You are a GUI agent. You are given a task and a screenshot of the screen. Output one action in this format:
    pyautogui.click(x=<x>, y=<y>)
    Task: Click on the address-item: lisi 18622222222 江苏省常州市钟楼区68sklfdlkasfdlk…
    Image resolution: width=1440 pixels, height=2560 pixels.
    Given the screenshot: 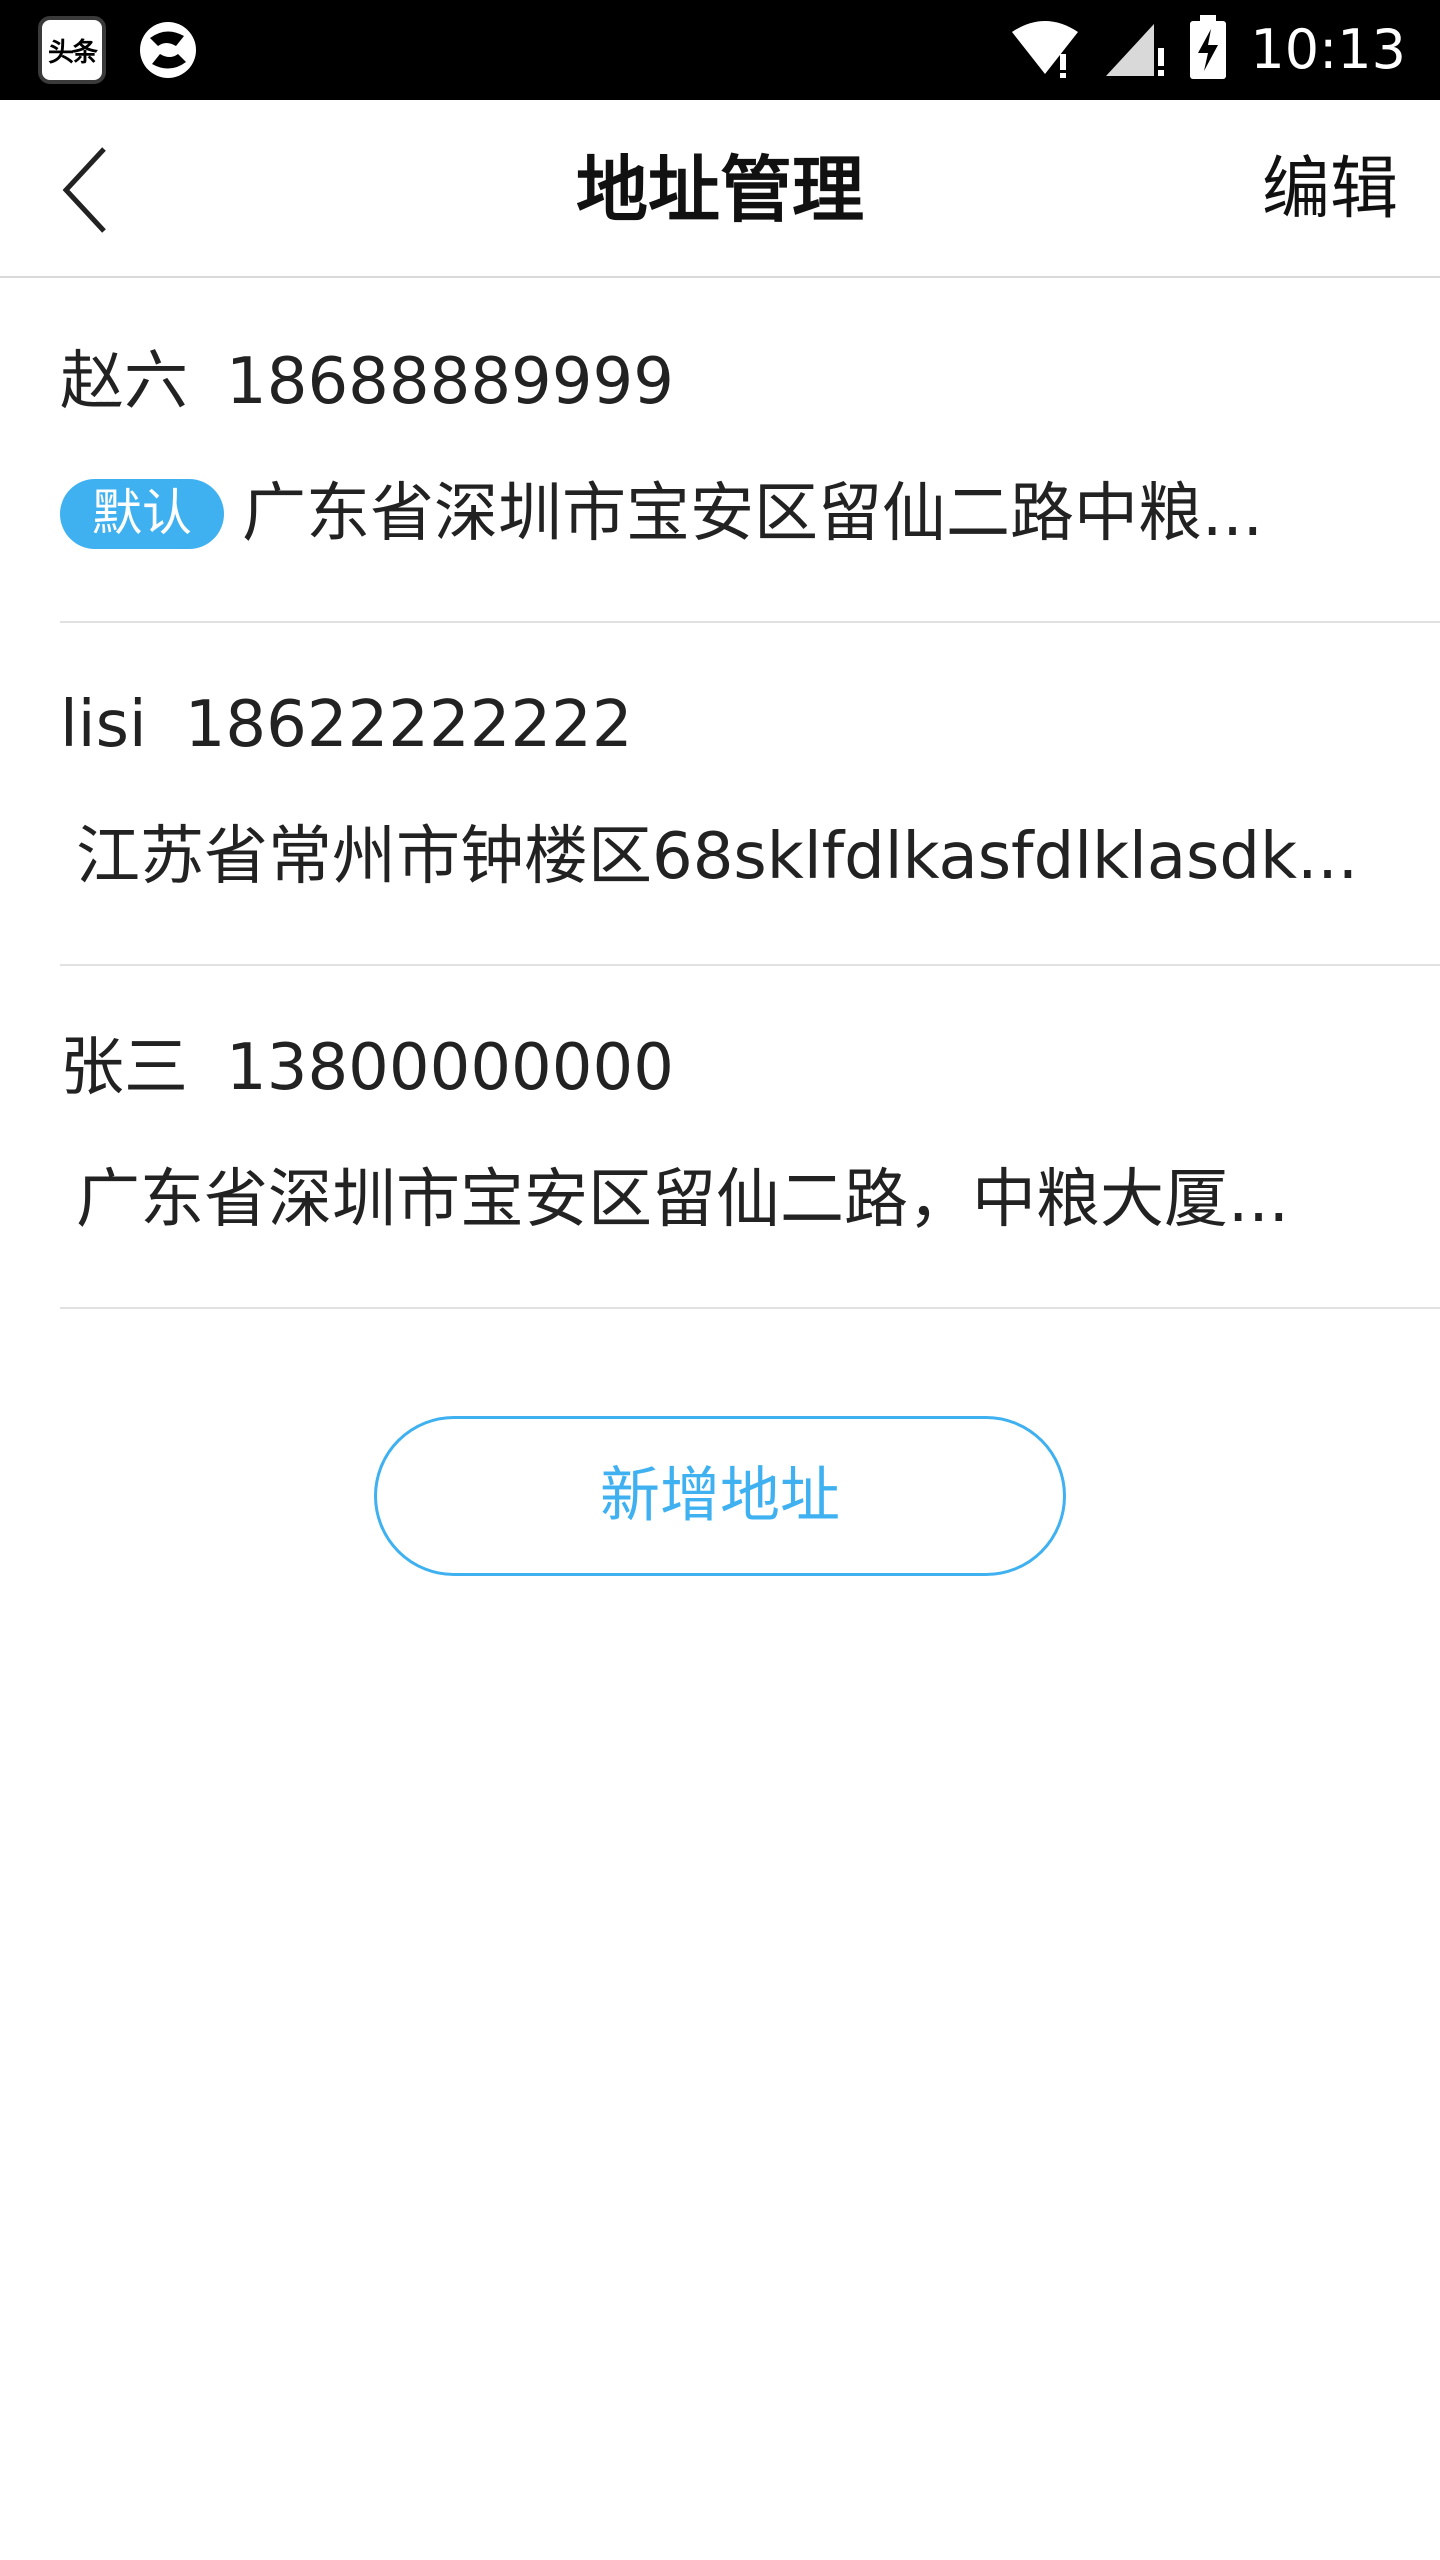 What is the action you would take?
    pyautogui.click(x=750, y=794)
    